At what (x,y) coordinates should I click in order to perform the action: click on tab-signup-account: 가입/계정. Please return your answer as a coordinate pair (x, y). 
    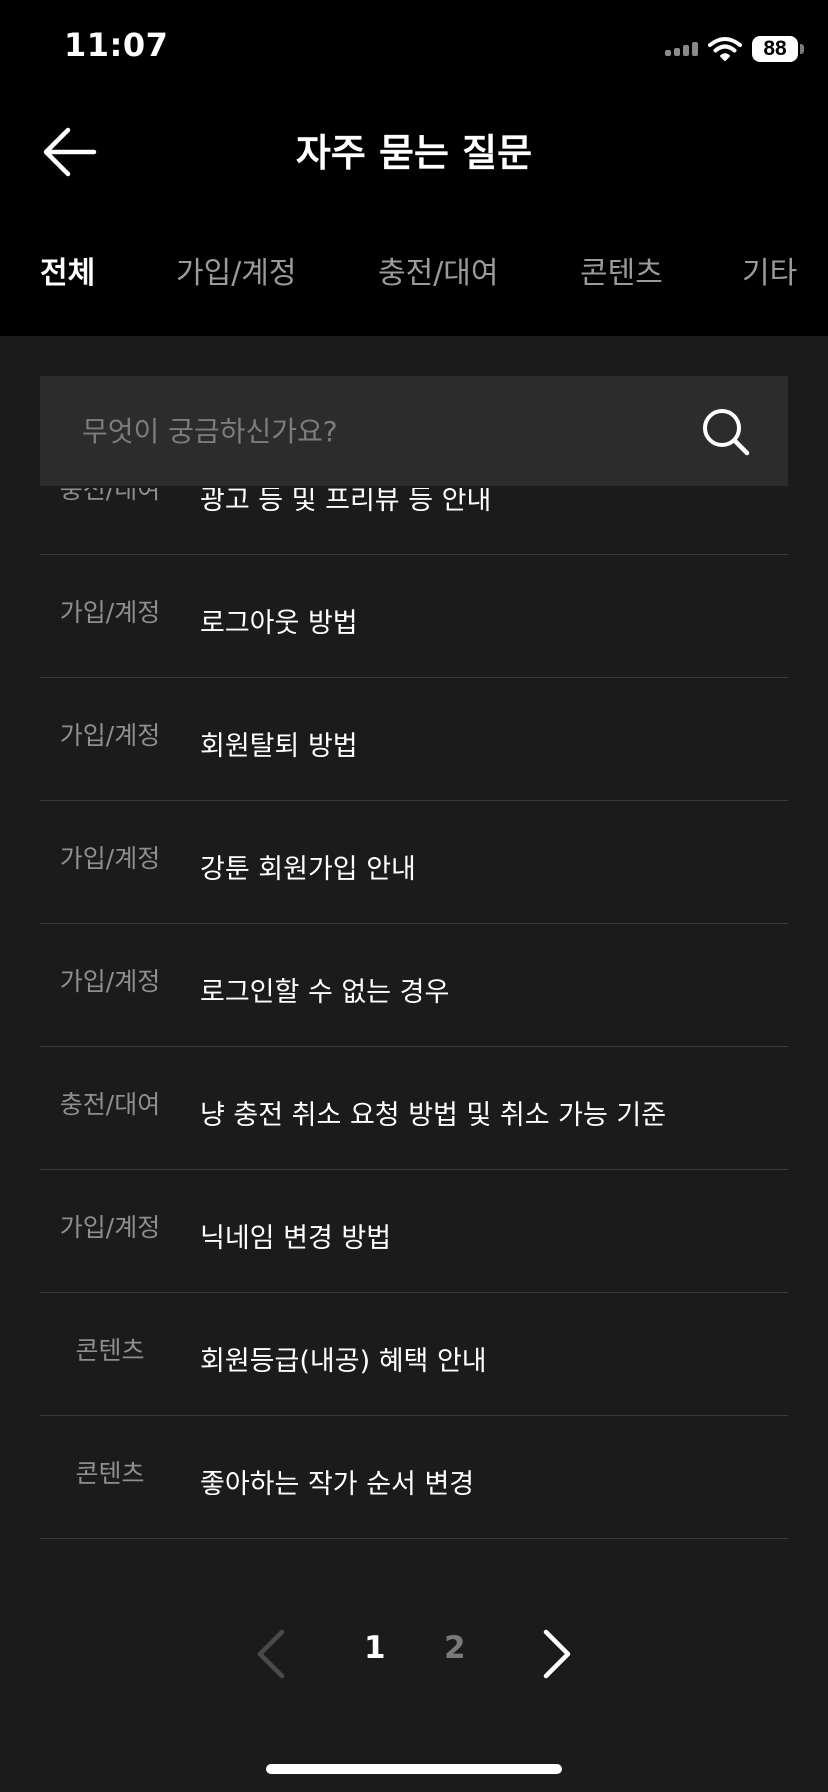
    Looking at the image, I should click on (236, 270).